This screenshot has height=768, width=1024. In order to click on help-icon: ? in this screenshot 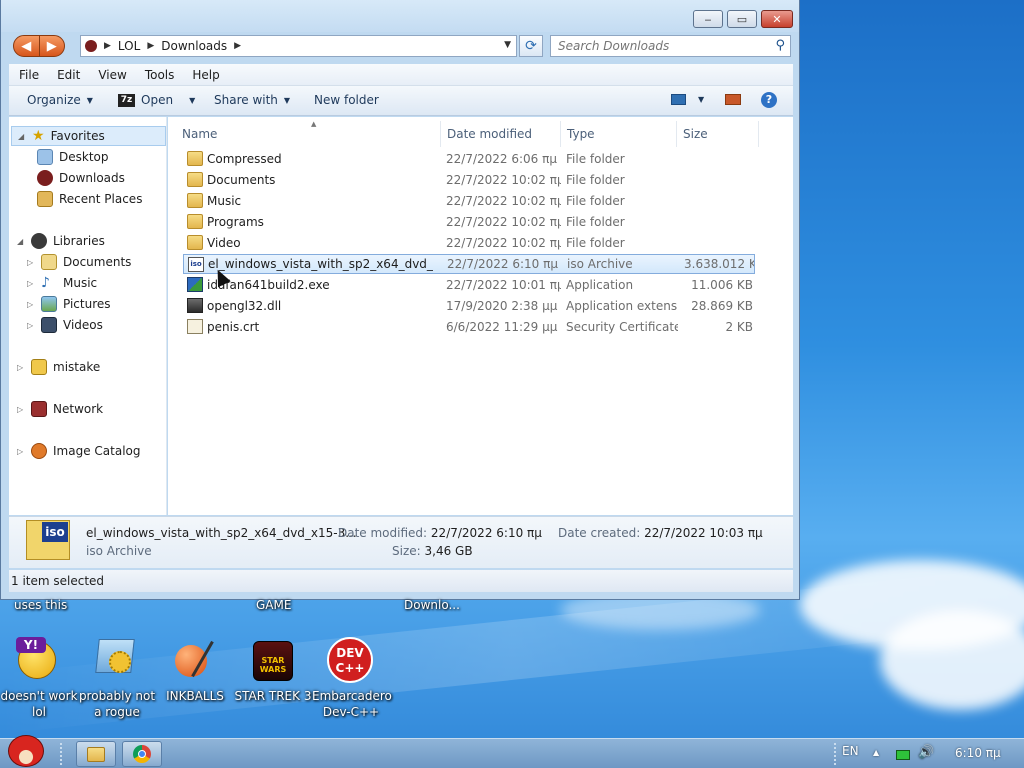, I will do `click(769, 100)`.